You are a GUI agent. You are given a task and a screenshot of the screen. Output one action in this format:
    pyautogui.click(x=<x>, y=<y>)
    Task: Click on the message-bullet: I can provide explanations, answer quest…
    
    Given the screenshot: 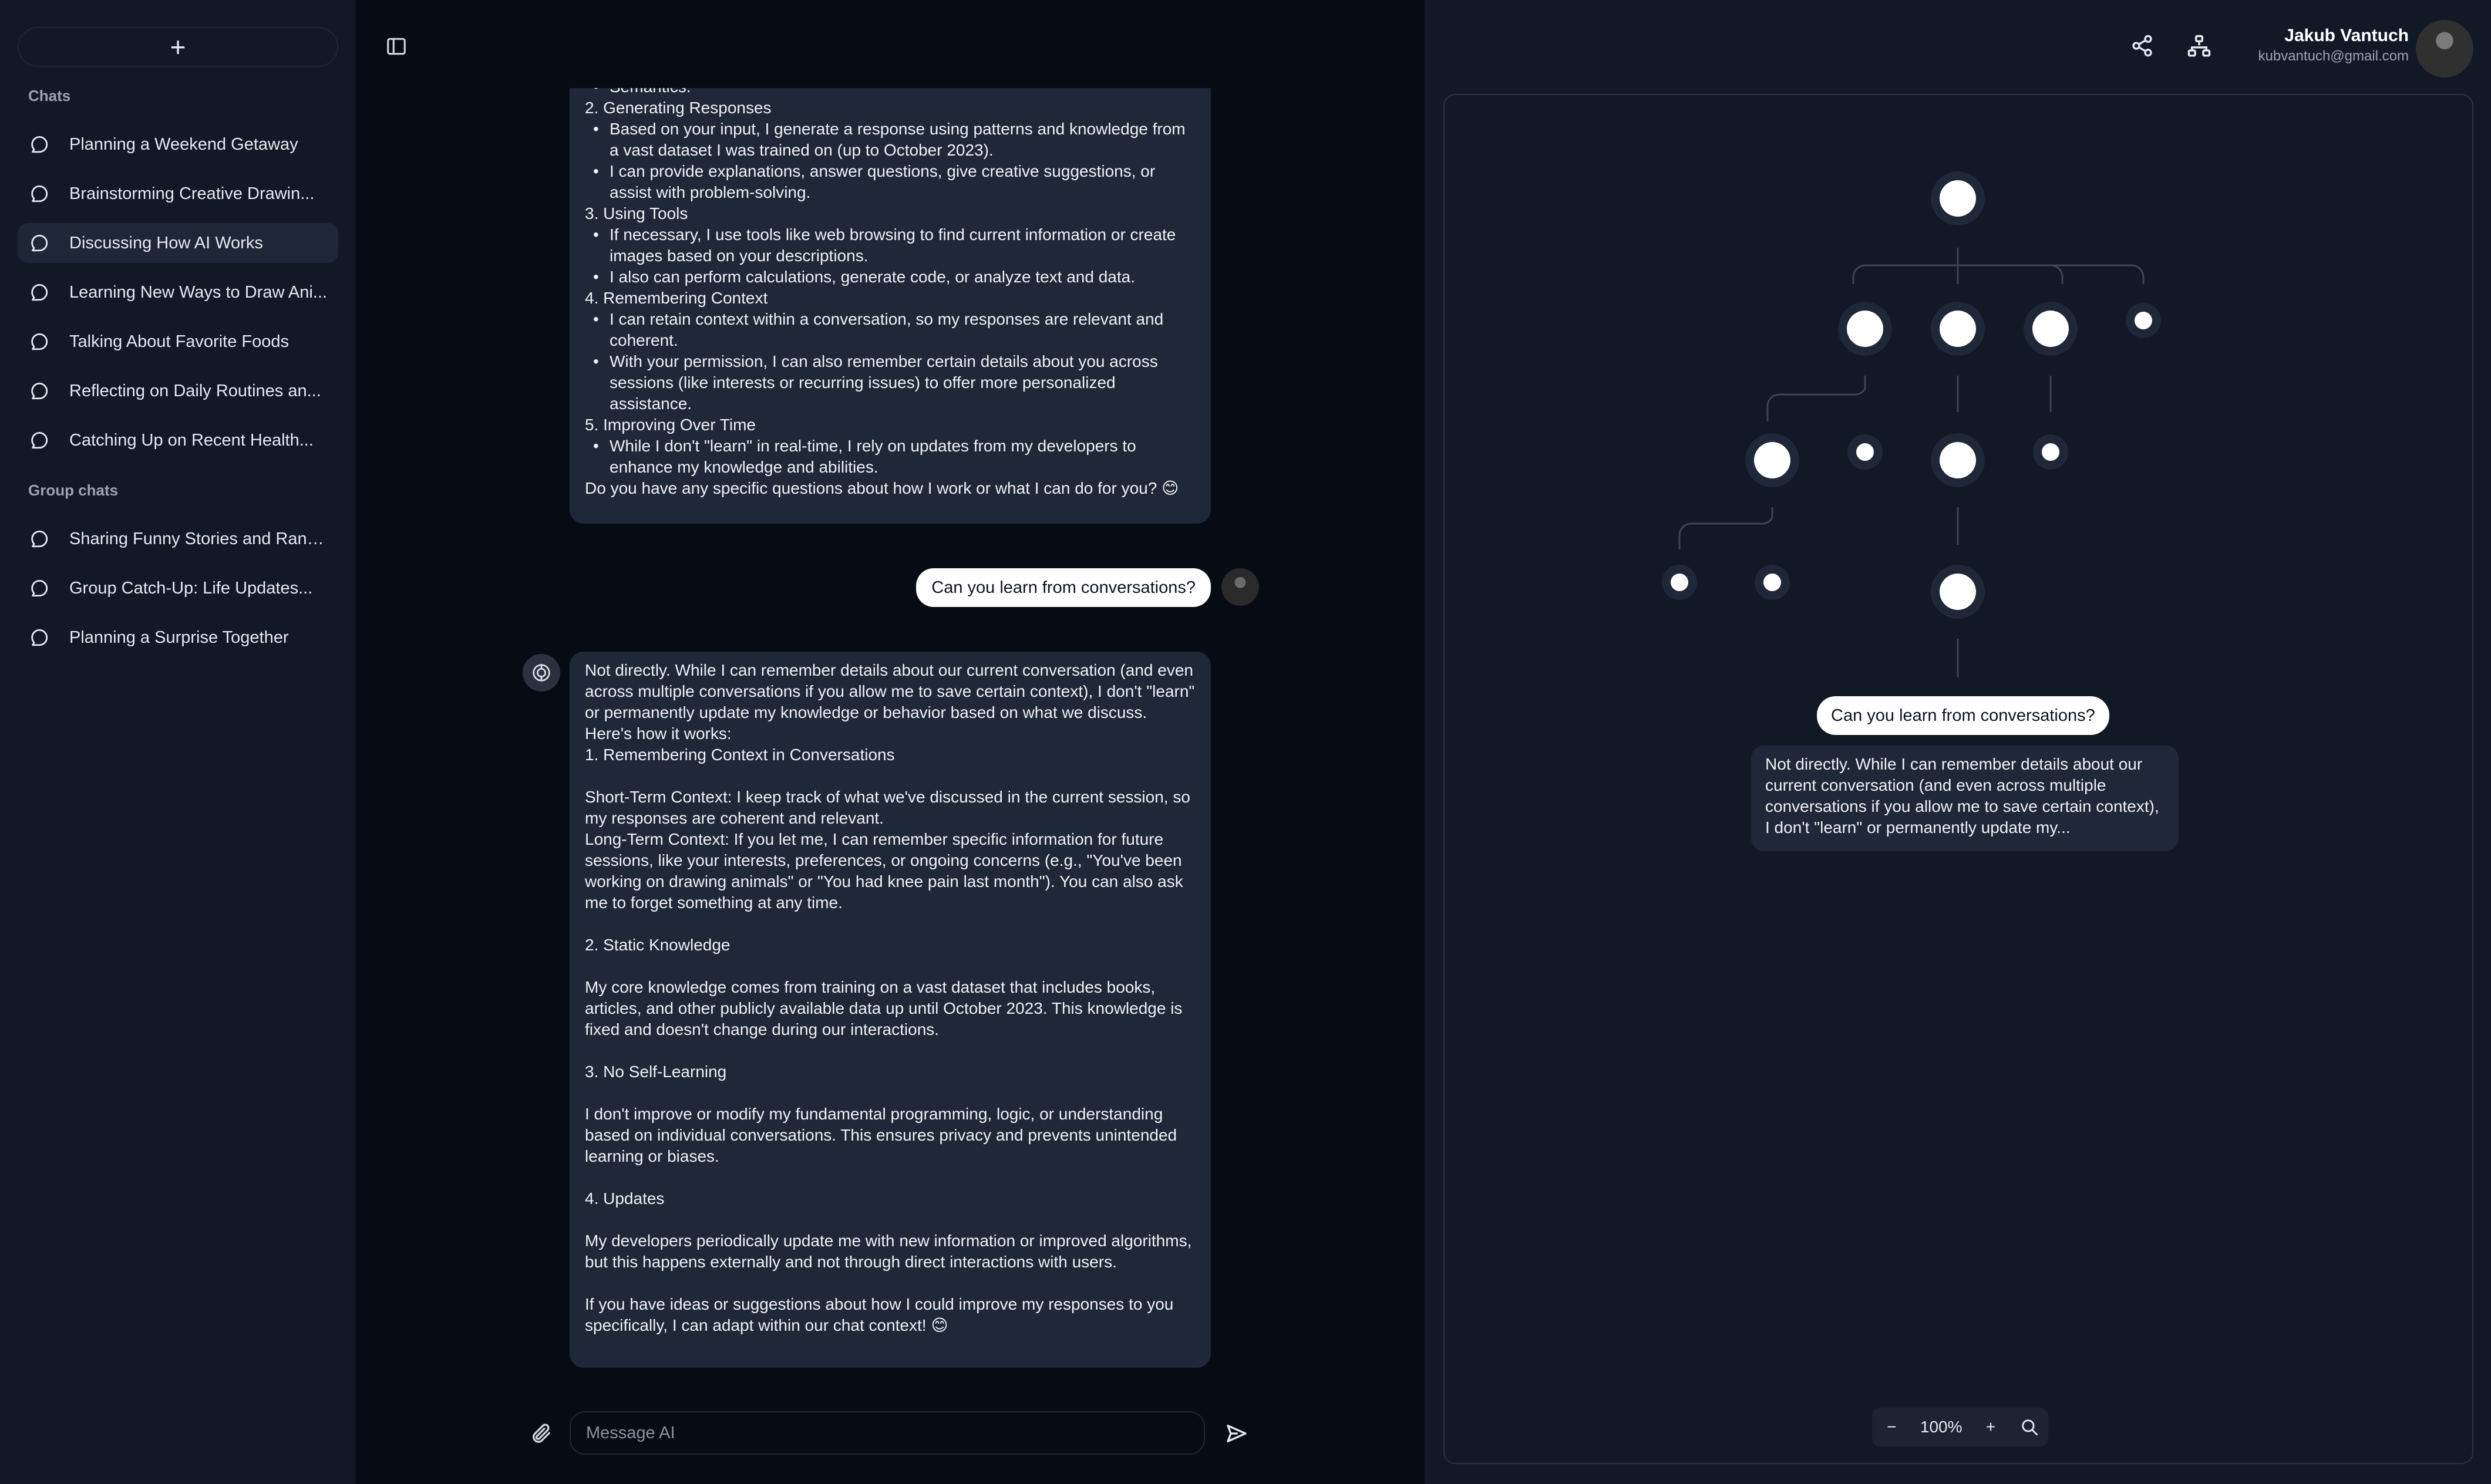 What is the action you would take?
    pyautogui.click(x=890, y=182)
    